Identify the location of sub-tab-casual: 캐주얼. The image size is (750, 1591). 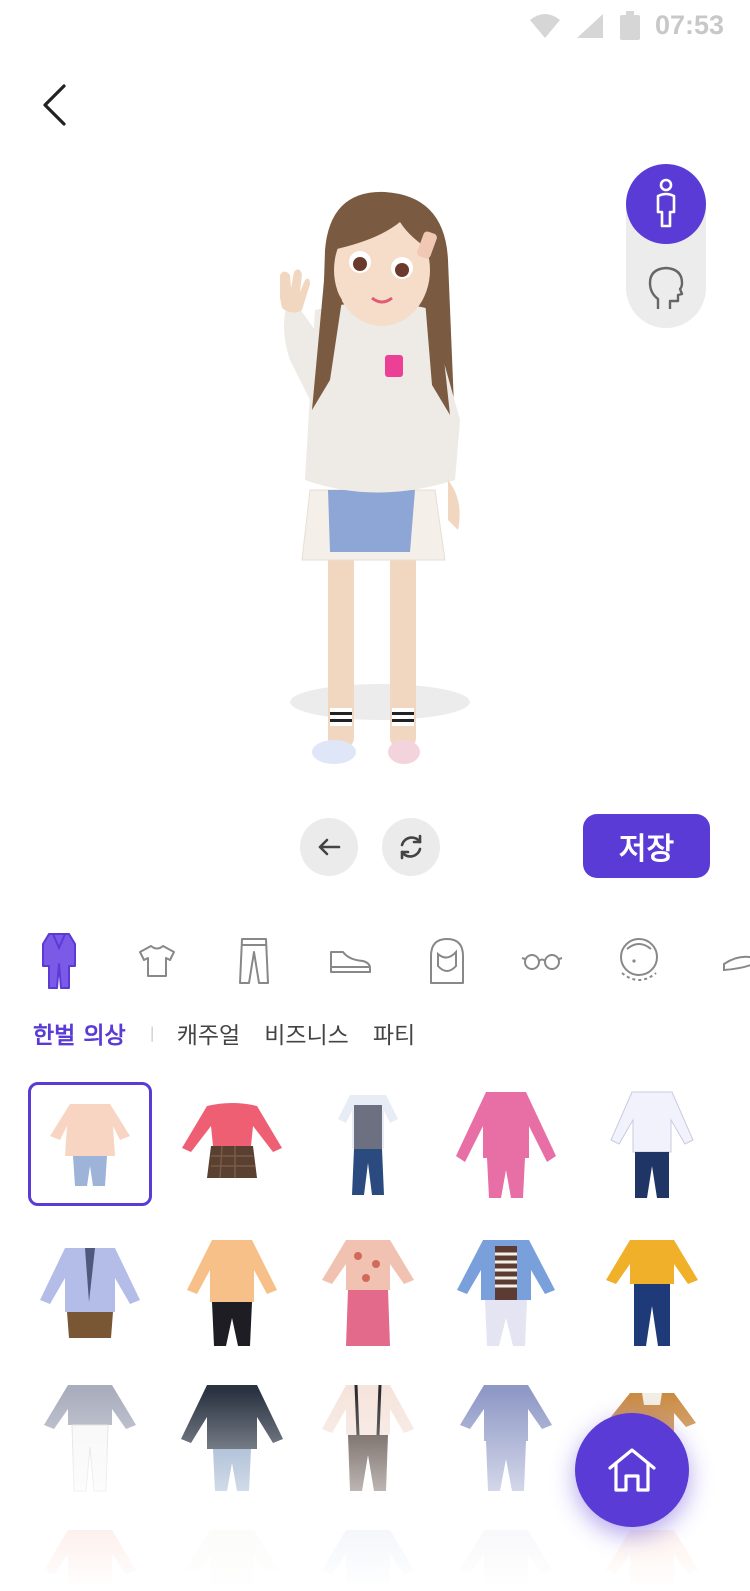
(208, 1033).